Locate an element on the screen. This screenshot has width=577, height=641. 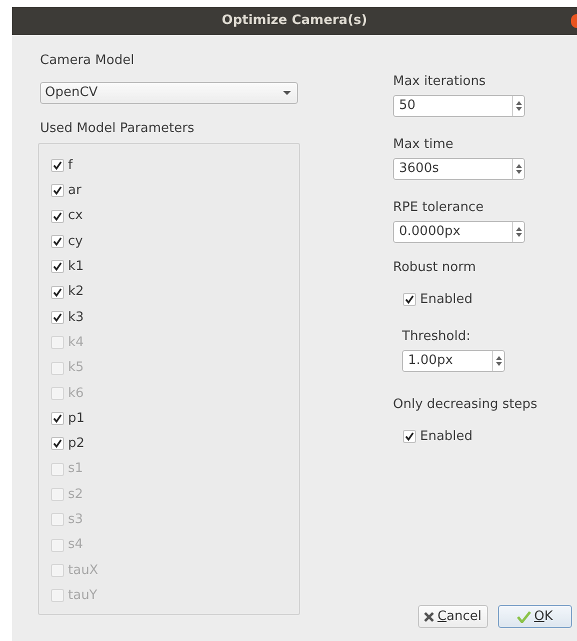
checkbox-label: cx is located at coordinates (75, 216).